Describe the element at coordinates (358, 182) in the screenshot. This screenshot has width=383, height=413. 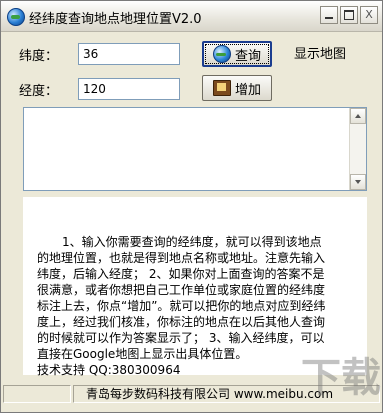
I see `scroll-down-arrow-icon` at that location.